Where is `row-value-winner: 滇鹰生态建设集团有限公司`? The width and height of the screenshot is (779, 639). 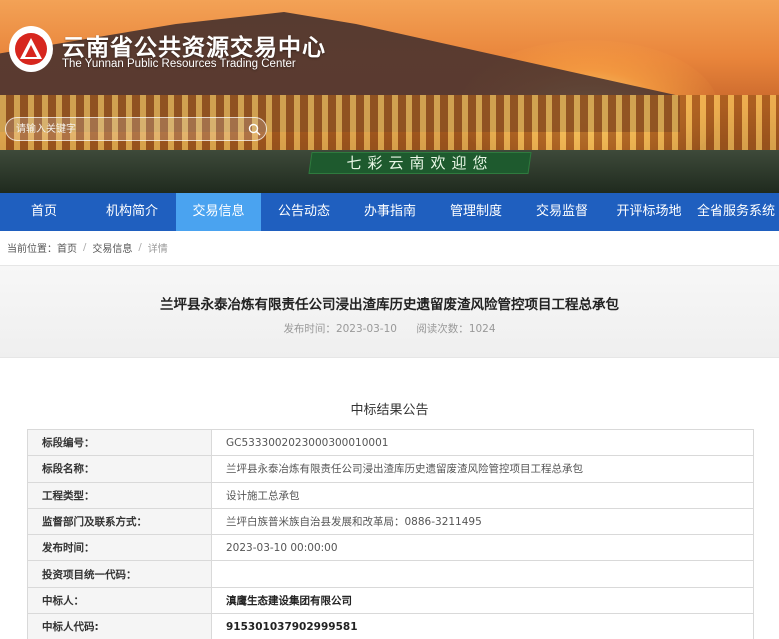 row-value-winner: 滇鹰生态建设集团有限公司 is located at coordinates (482, 600).